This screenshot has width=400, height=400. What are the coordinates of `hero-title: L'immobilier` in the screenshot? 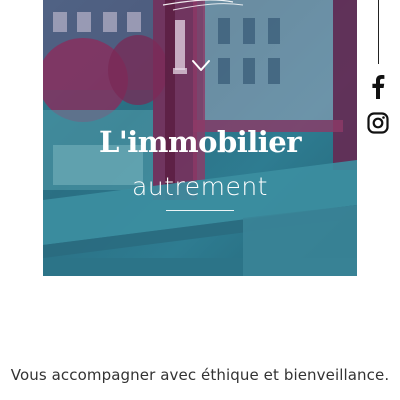 It's located at (200, 142).